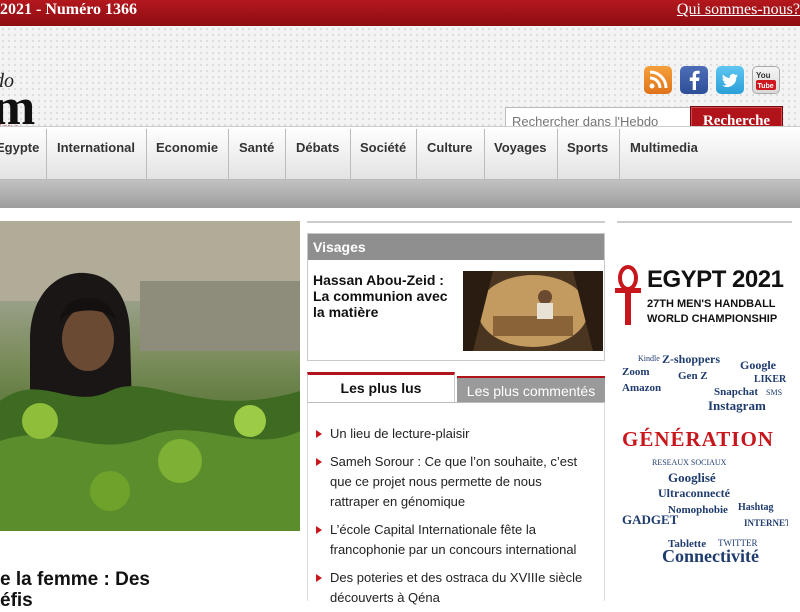  What do you see at coordinates (456, 387) in the screenshot?
I see `tabs: Les plus lus Les plus commentés` at bounding box center [456, 387].